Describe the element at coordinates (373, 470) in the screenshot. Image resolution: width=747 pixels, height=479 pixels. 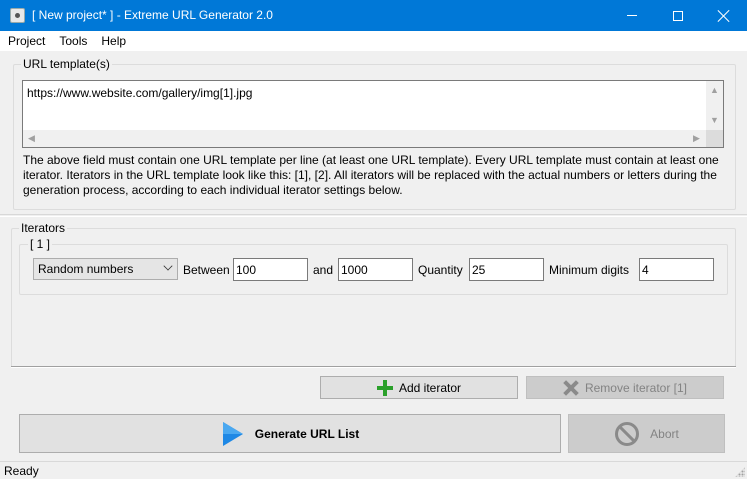
I see `status-bar: Ready` at that location.